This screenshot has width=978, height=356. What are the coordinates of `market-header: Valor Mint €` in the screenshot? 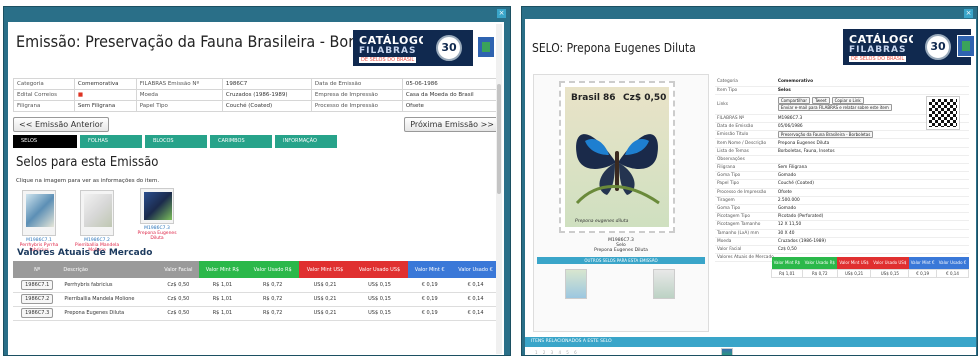 It's located at (430, 269).